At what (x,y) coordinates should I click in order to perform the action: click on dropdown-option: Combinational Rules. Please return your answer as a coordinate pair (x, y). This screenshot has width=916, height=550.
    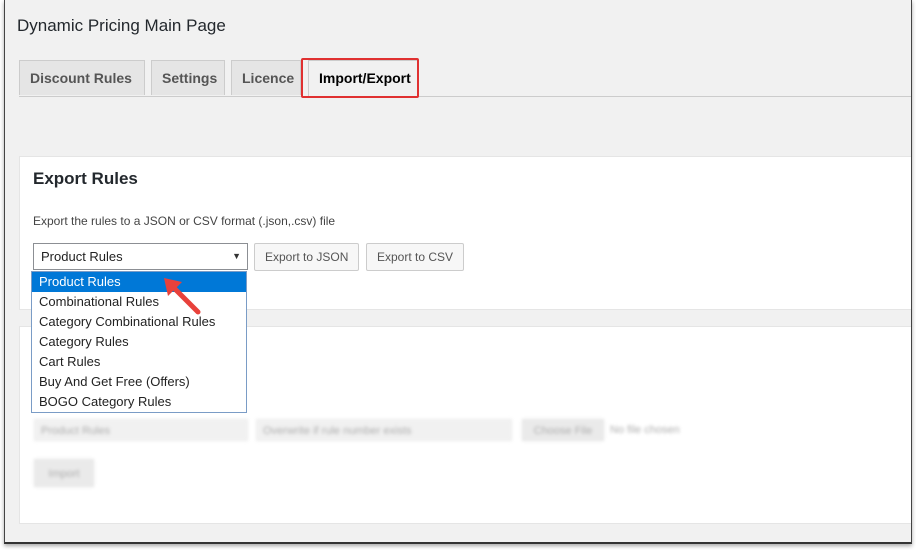
    Looking at the image, I should click on (139, 302).